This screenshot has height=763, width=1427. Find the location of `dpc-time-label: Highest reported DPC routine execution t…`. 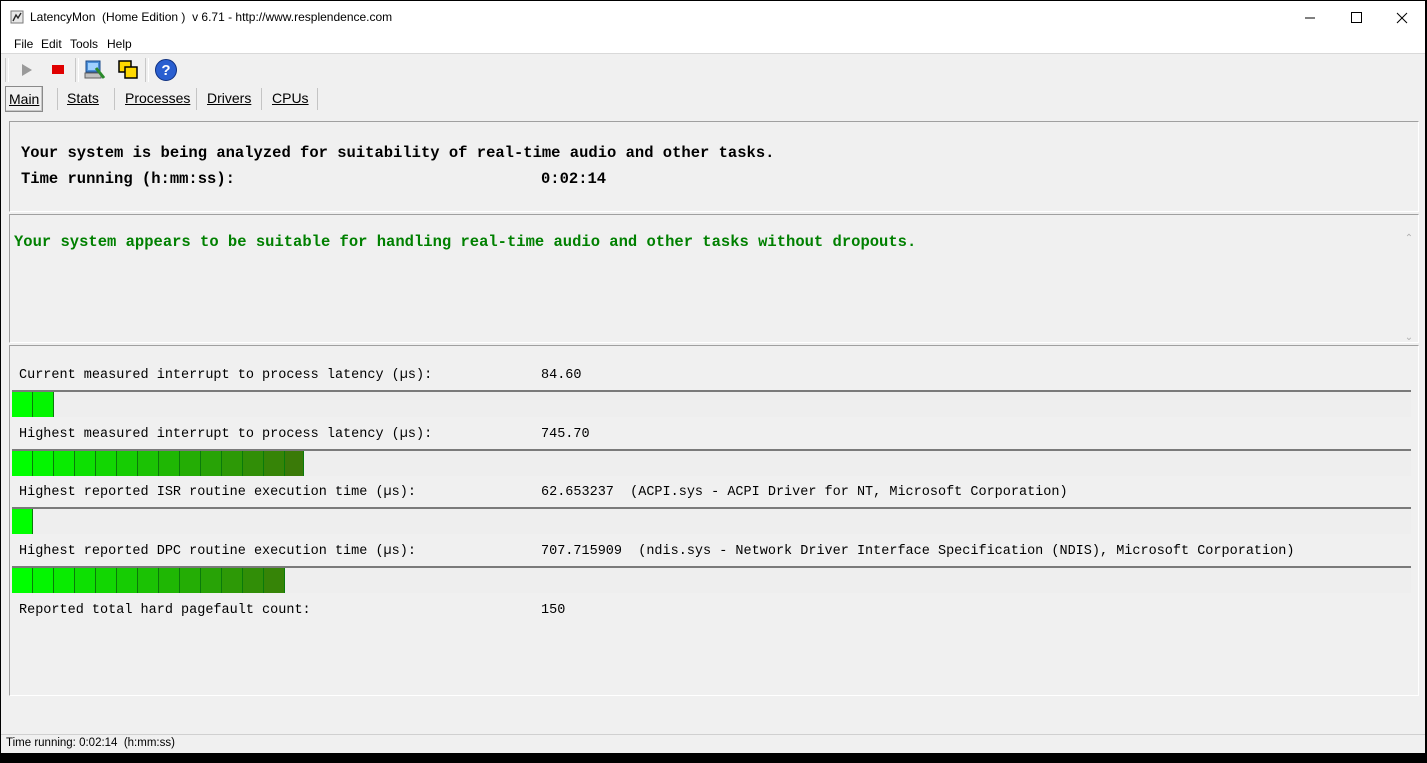

dpc-time-label: Highest reported DPC routine execution t… is located at coordinates (217, 551).